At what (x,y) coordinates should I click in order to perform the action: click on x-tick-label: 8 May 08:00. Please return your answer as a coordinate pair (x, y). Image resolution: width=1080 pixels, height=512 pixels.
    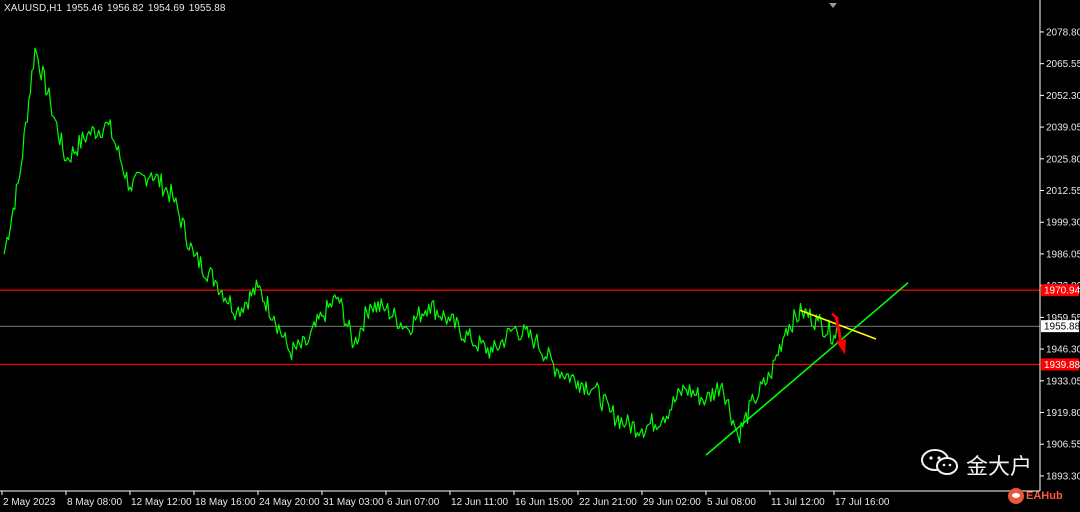
    Looking at the image, I should click on (94, 502).